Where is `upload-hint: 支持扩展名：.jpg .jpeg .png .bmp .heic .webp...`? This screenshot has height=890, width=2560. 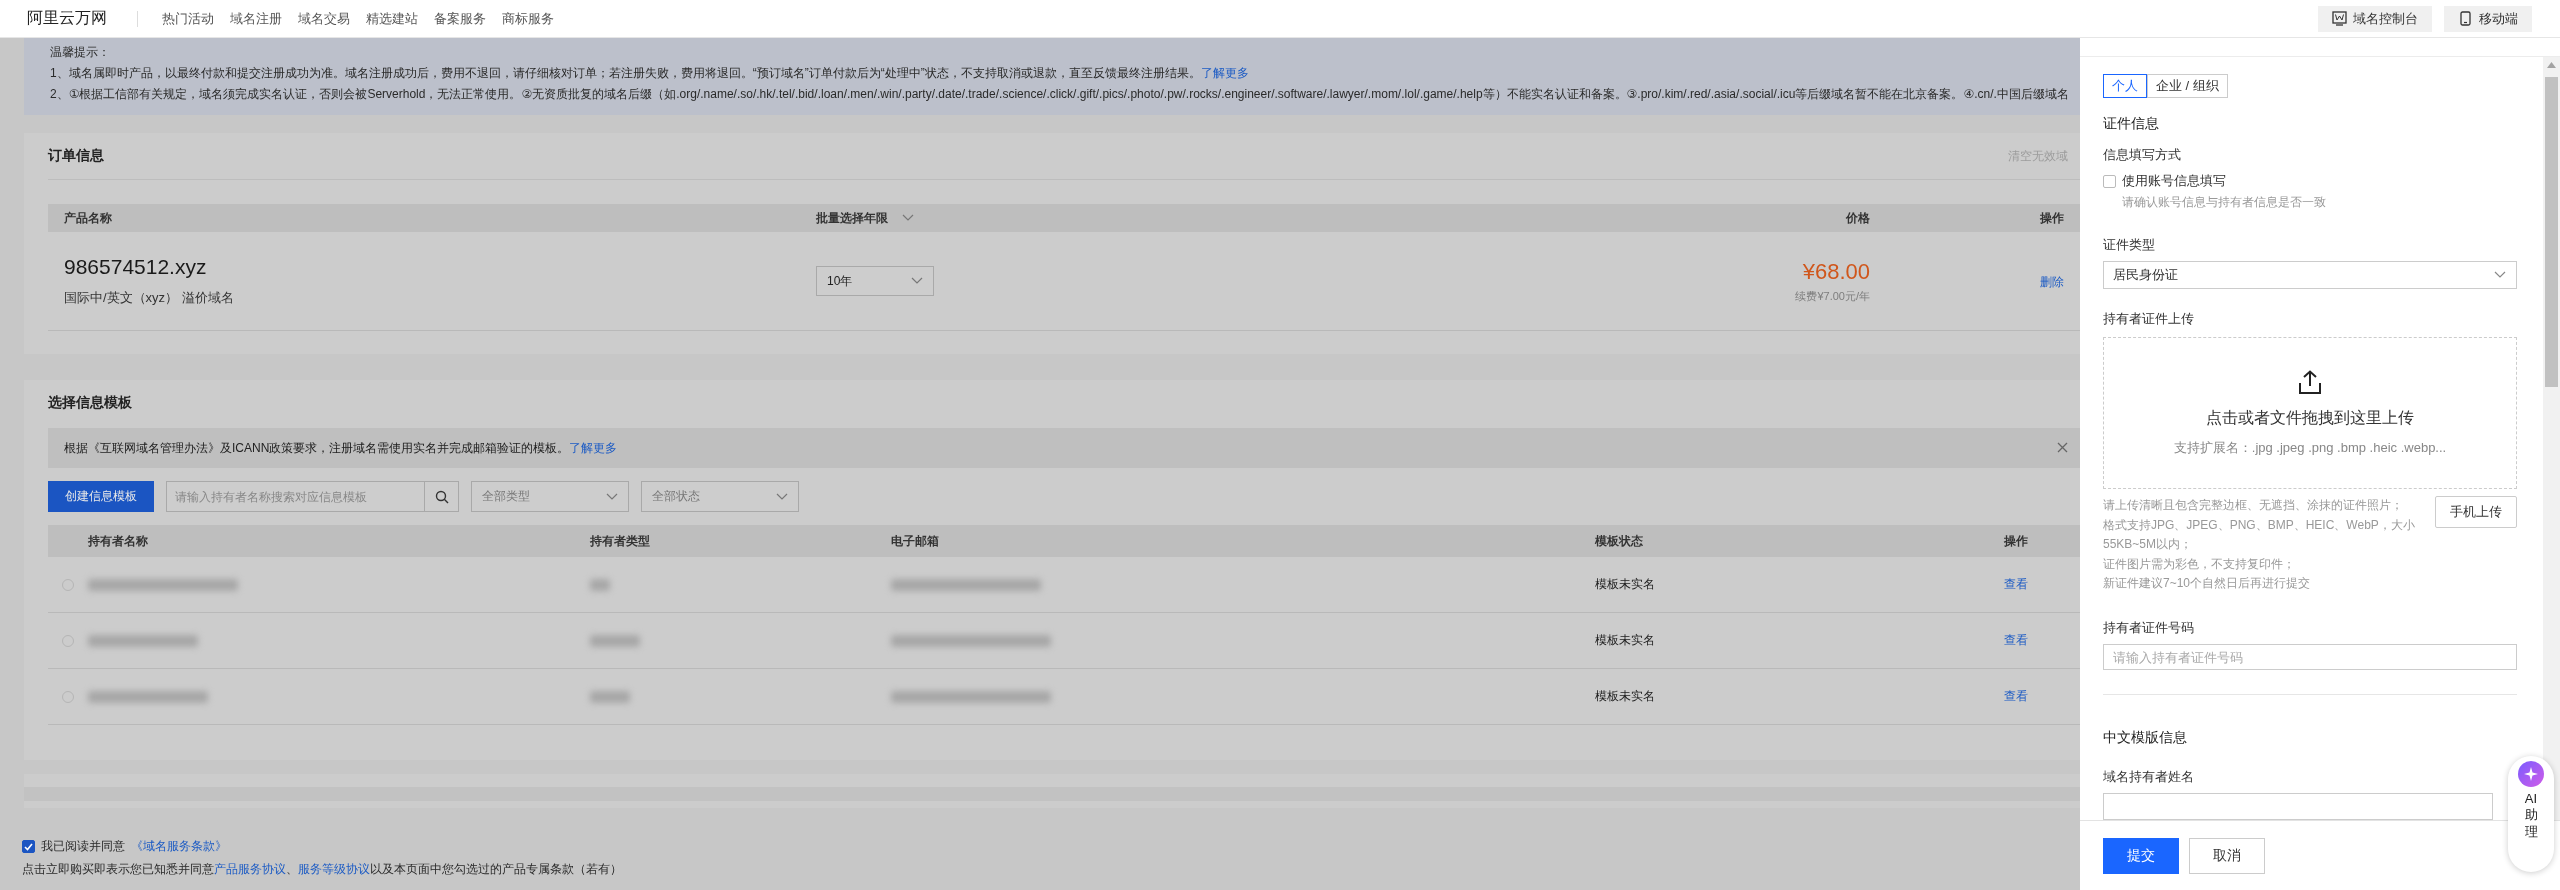
upload-hint: 支持扩展名：.jpg .jpeg .png .bmp .heic .webp... is located at coordinates (2310, 447).